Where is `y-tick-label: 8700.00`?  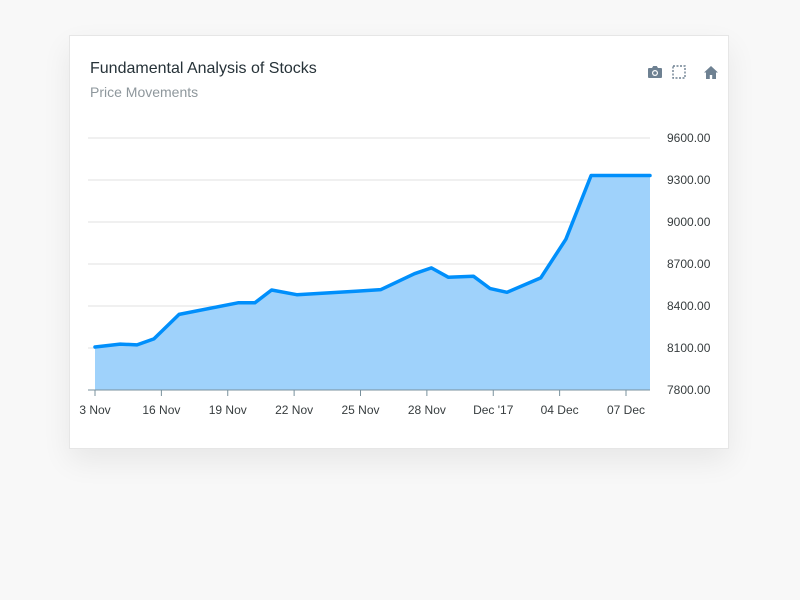 y-tick-label: 8700.00 is located at coordinates (689, 264).